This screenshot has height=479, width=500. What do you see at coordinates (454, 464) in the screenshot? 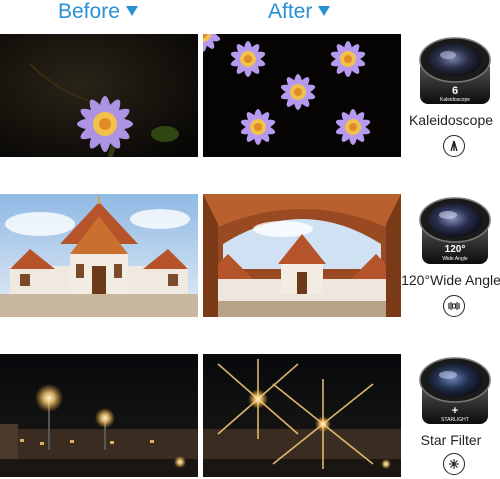
I see `star-filter-icon` at bounding box center [454, 464].